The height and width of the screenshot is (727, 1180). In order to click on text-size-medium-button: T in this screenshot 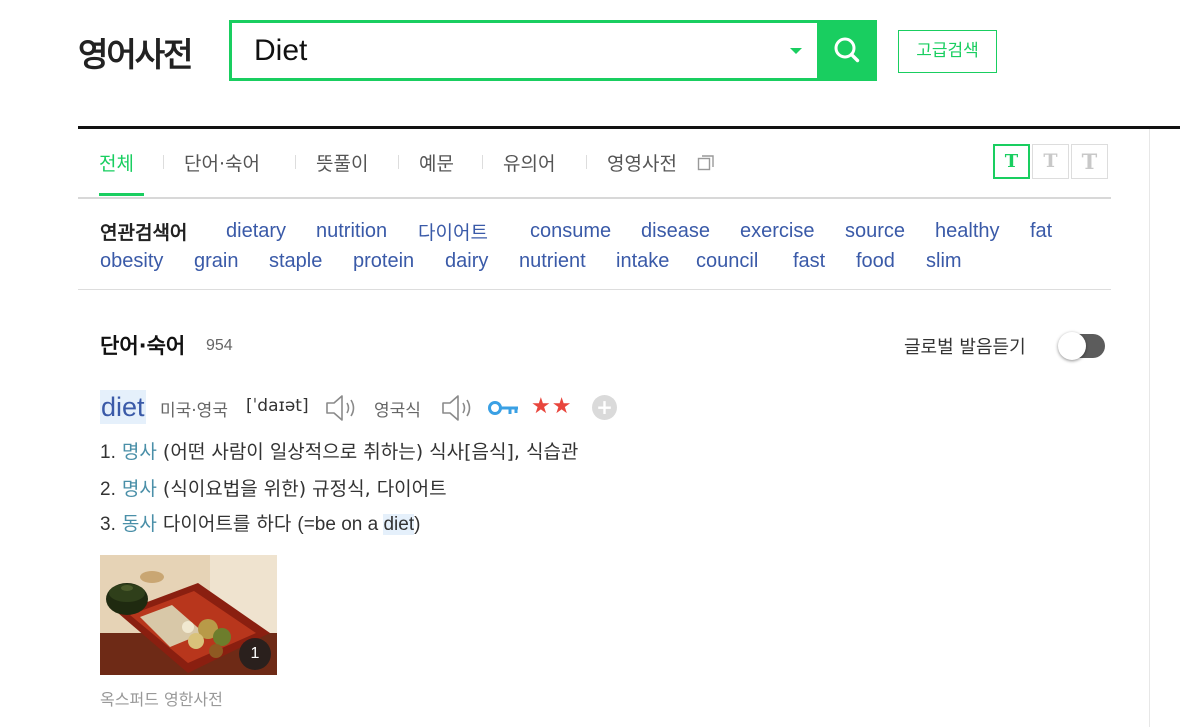, I will do `click(1050, 161)`.